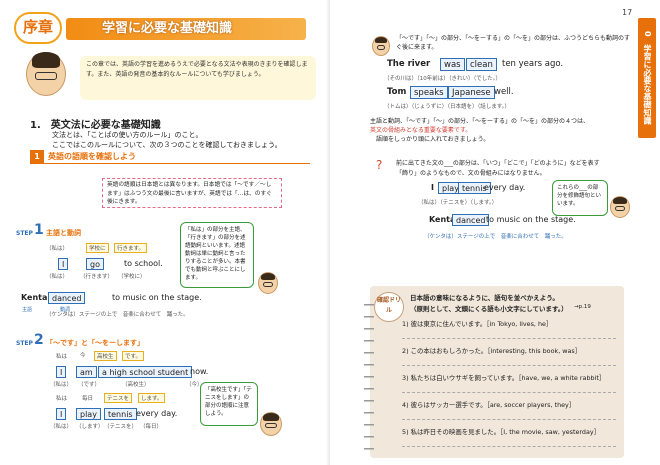 Image resolution: width=660 pixels, height=465 pixels. Describe the element at coordinates (143, 263) in the screenshot. I see `s1-en-rest: to school.` at that location.